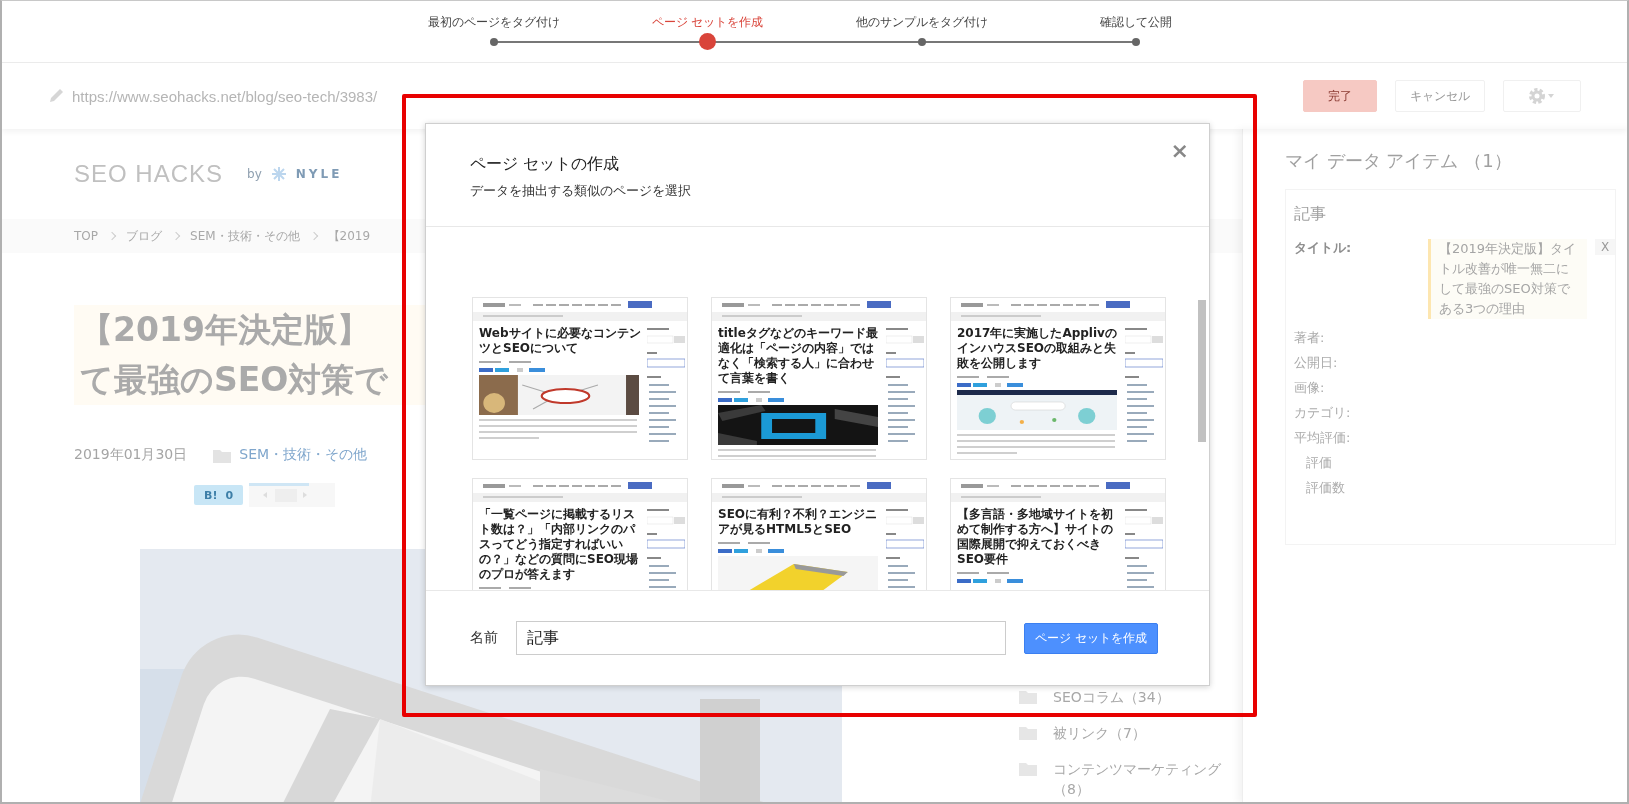 This screenshot has width=1629, height=804. I want to click on thumbnail-title: titleタグなどのキーワード最適化は「ページの内容」ではなく「検索する人」に合わせて言葉を書く, so click(798, 356).